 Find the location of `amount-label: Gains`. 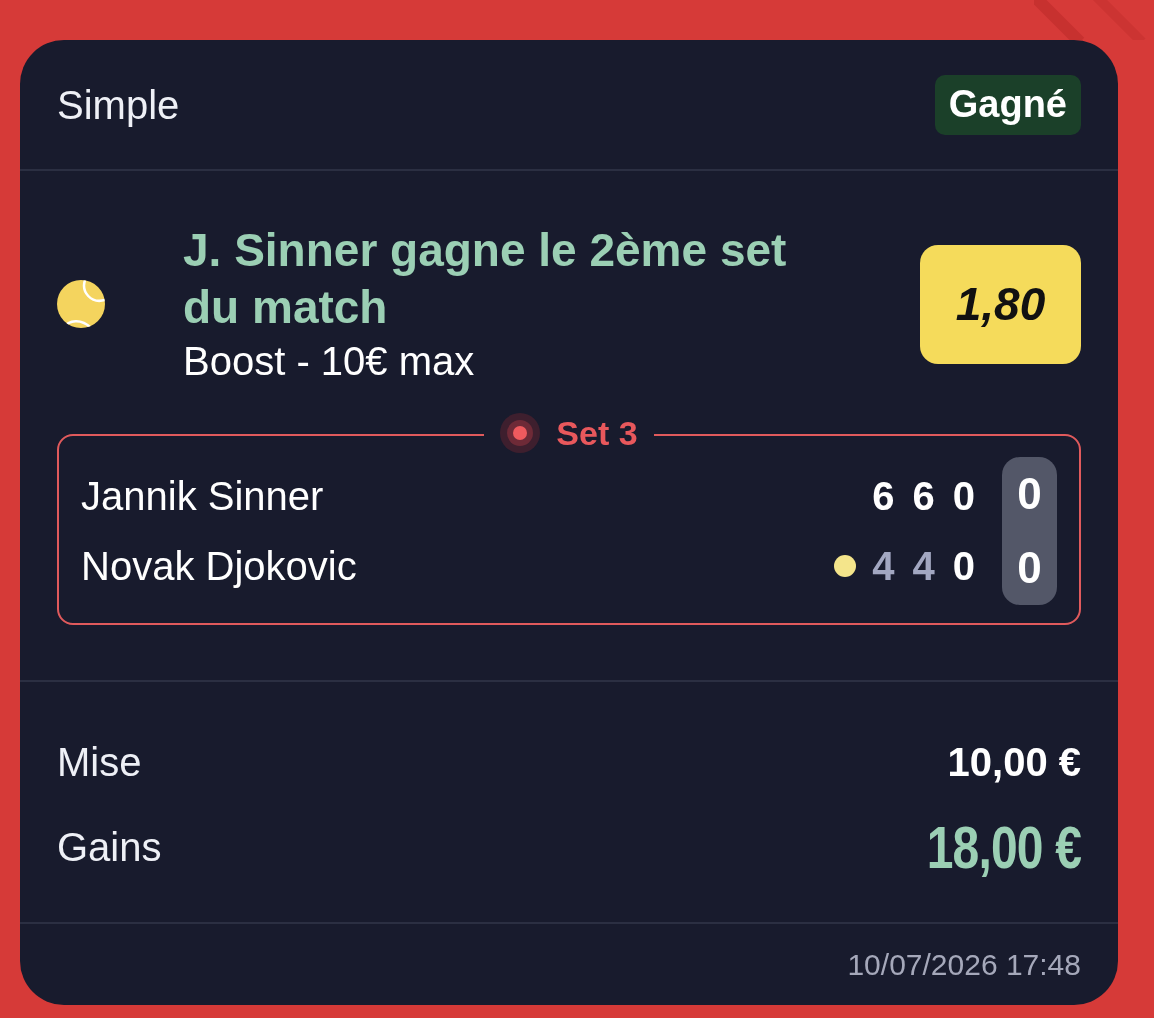

amount-label: Gains is located at coordinates (109, 847).